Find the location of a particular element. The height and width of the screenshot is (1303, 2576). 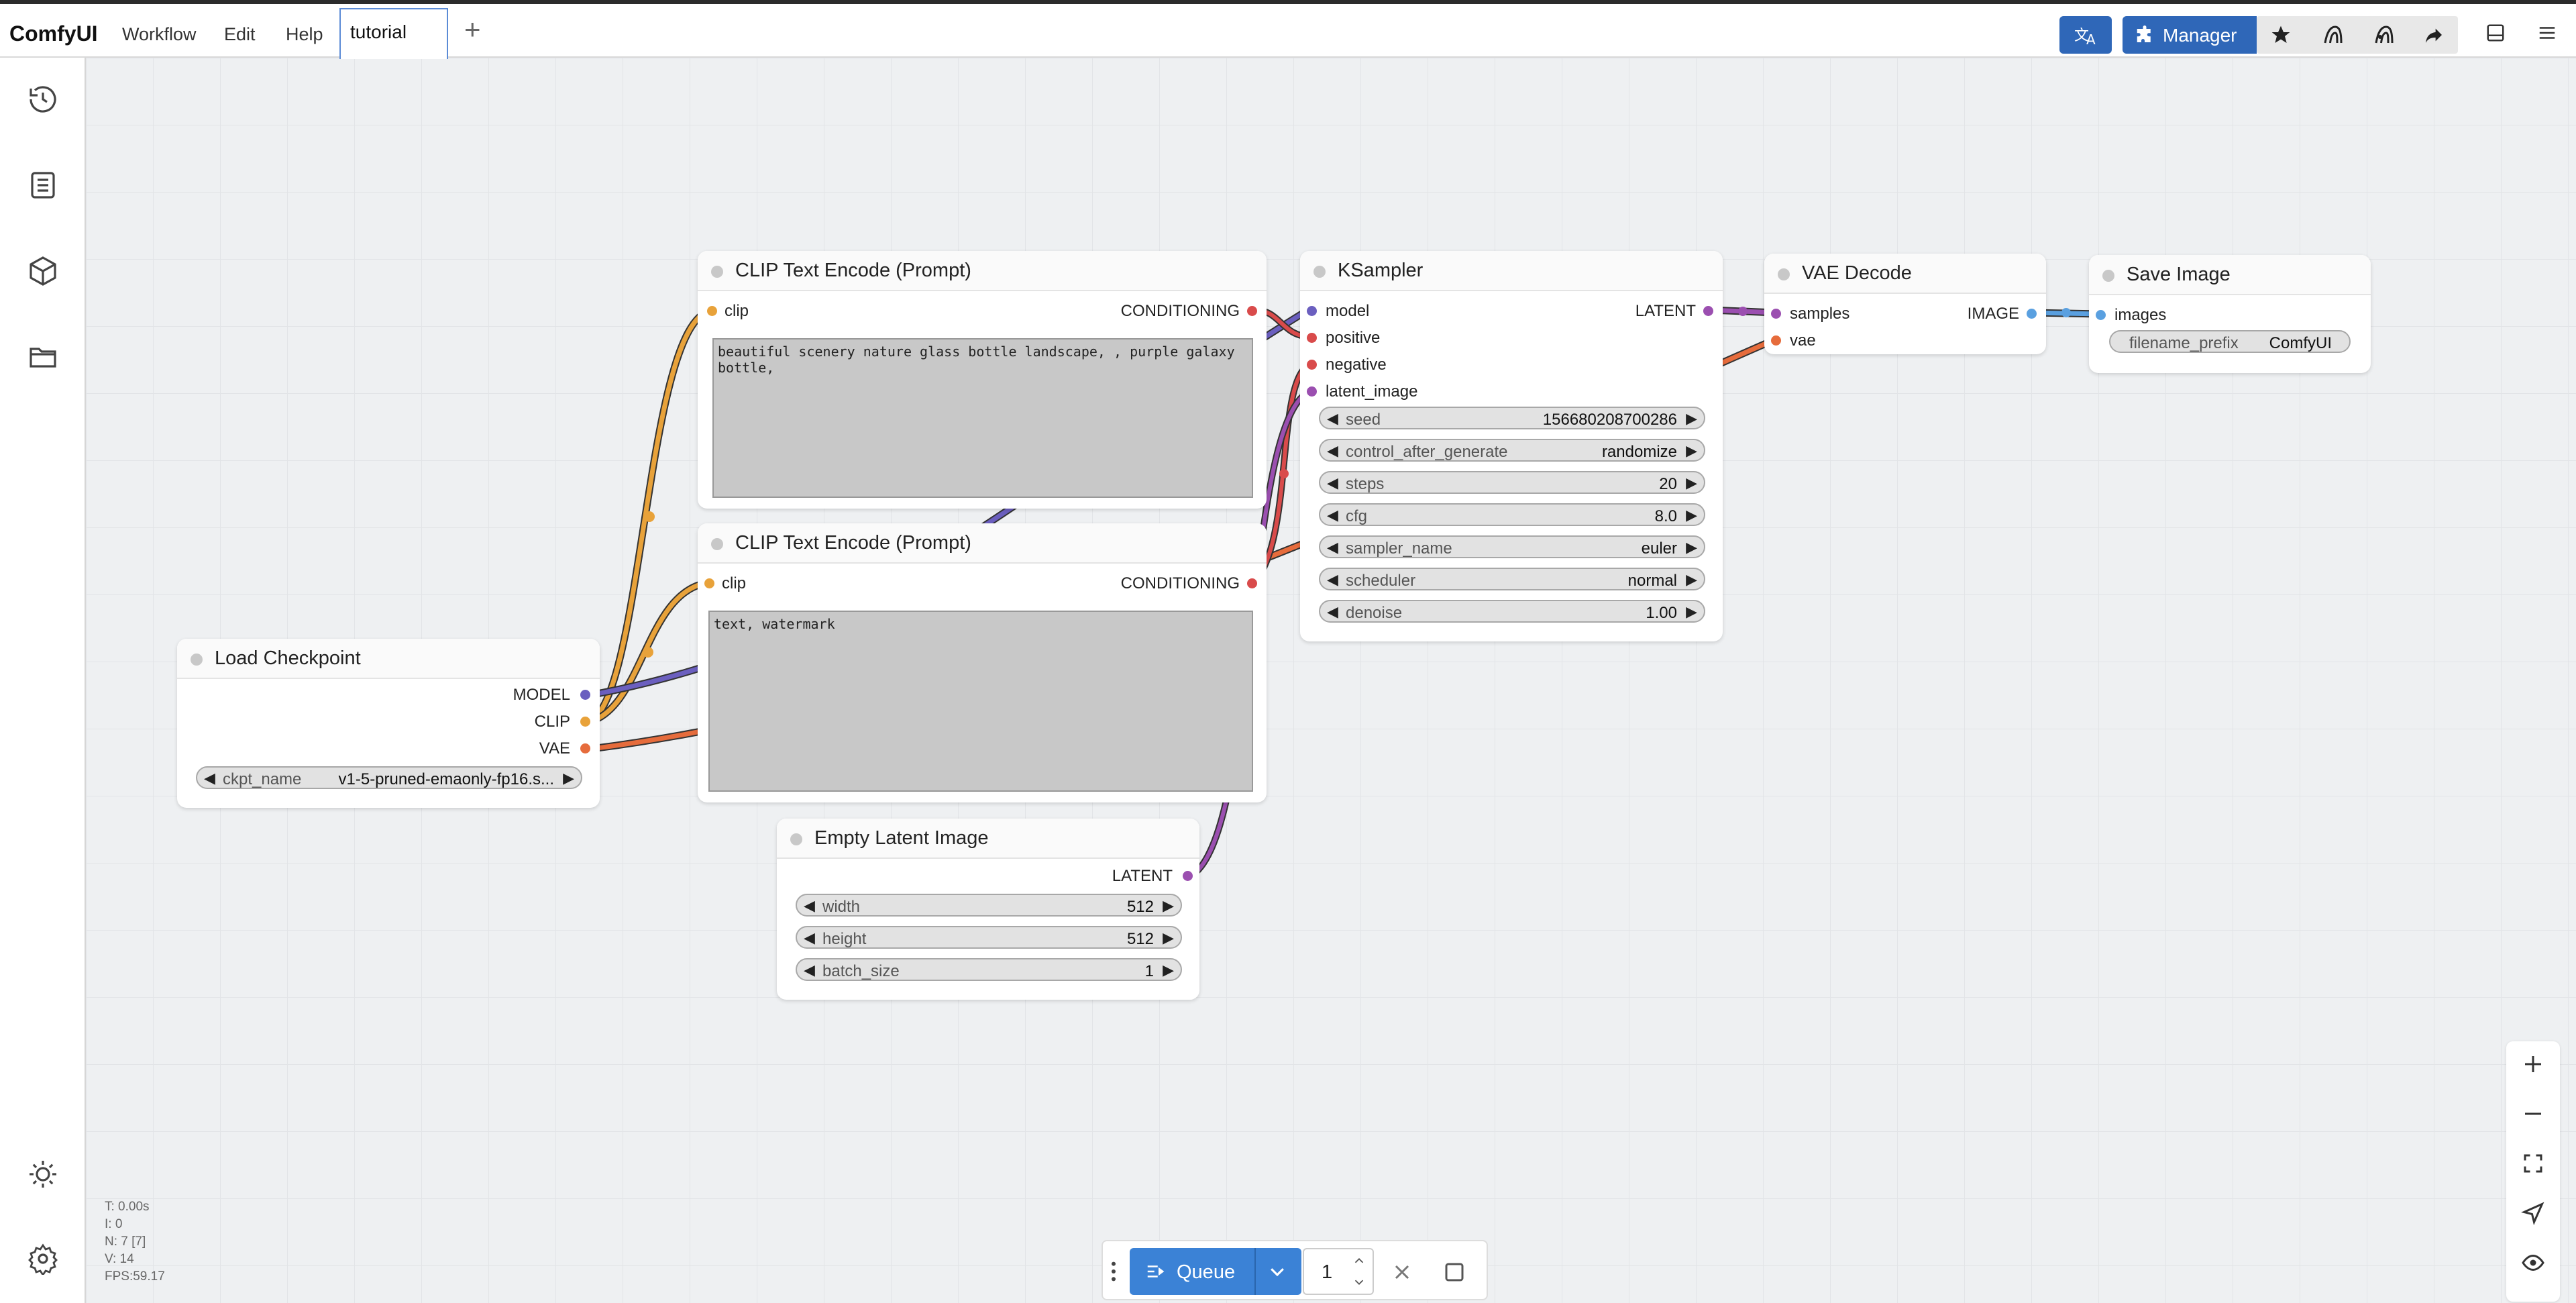

menu-edit: Edit is located at coordinates (240, 34).